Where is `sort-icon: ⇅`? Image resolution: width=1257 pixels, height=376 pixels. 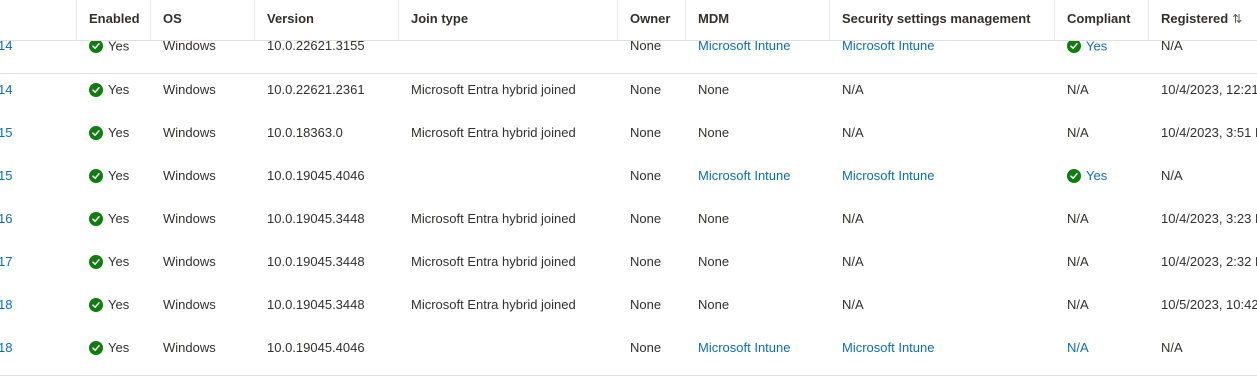 sort-icon: ⇅ is located at coordinates (1237, 19).